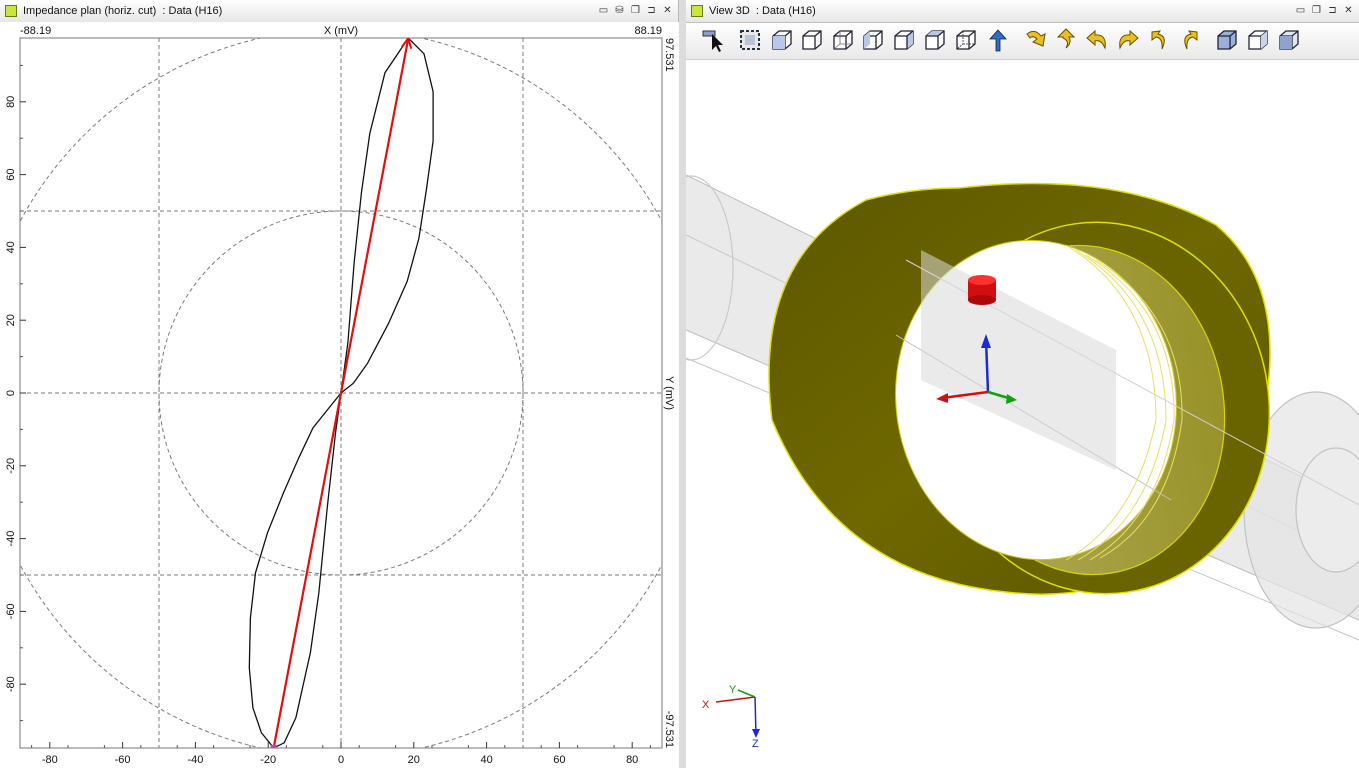  What do you see at coordinates (1258, 40) in the screenshot?
I see `wireframe-cube-icon` at bounding box center [1258, 40].